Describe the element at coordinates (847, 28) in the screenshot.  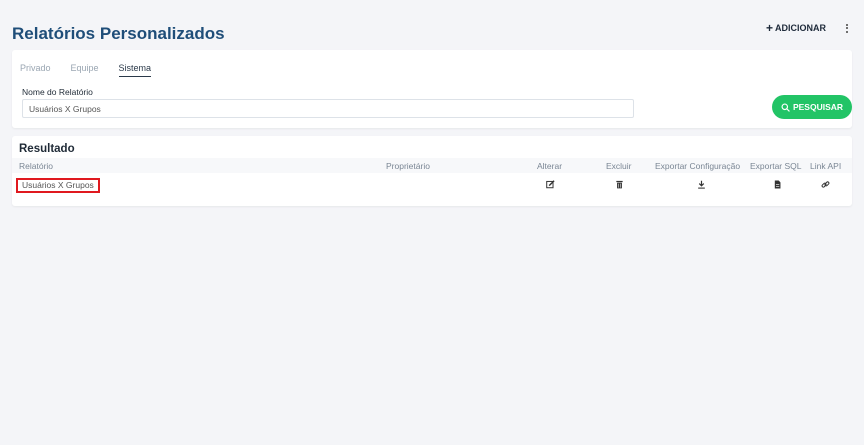
I see `more-options-icon` at that location.